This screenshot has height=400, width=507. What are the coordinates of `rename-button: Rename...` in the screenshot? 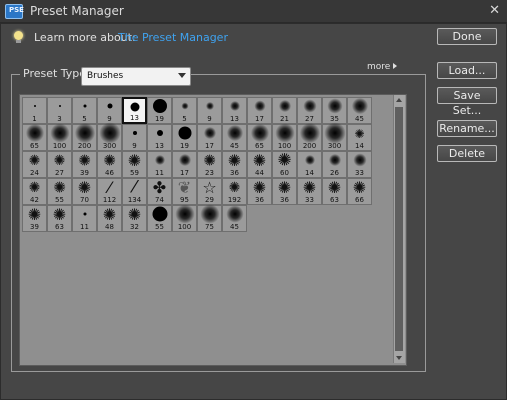 It's located at (467, 128).